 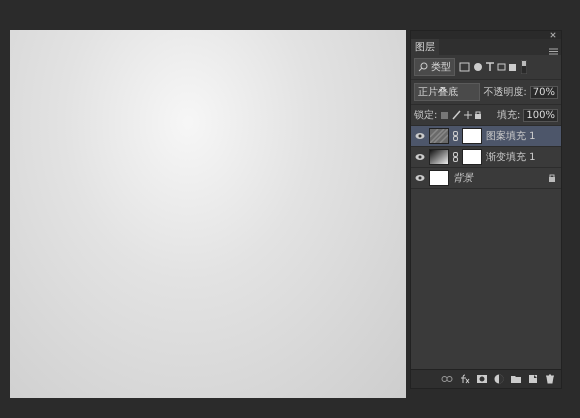 I want to click on filter-icons-drawing, so click(x=488, y=67).